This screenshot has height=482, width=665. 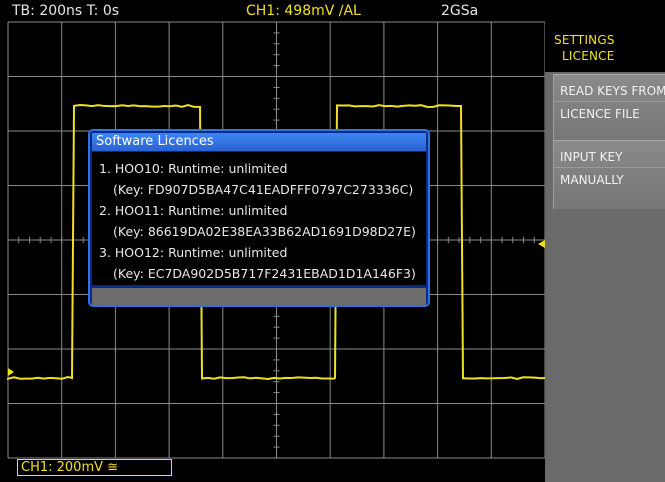 What do you see at coordinates (263, 189) in the screenshot?
I see `licence-key: (Key: FD907D5BA47C41EADFFF0797C273336C)` at bounding box center [263, 189].